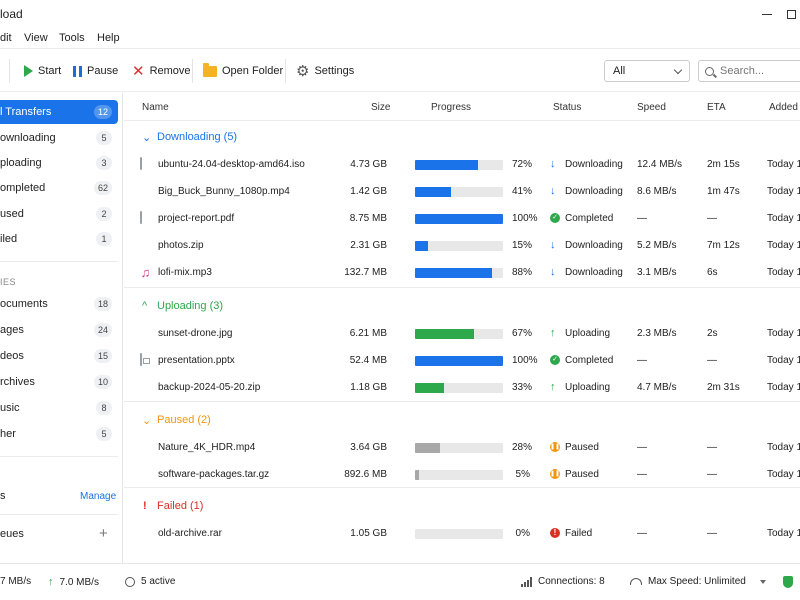  Describe the element at coordinates (59, 239) in the screenshot. I see `sidebar-item-failed: iled 1` at that location.